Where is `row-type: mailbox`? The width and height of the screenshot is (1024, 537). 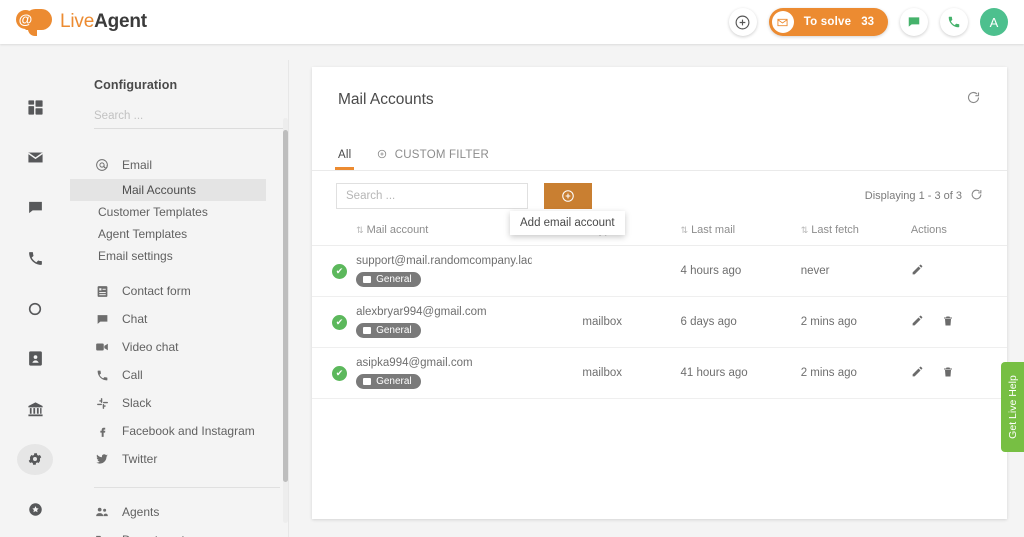 row-type: mailbox is located at coordinates (631, 322).